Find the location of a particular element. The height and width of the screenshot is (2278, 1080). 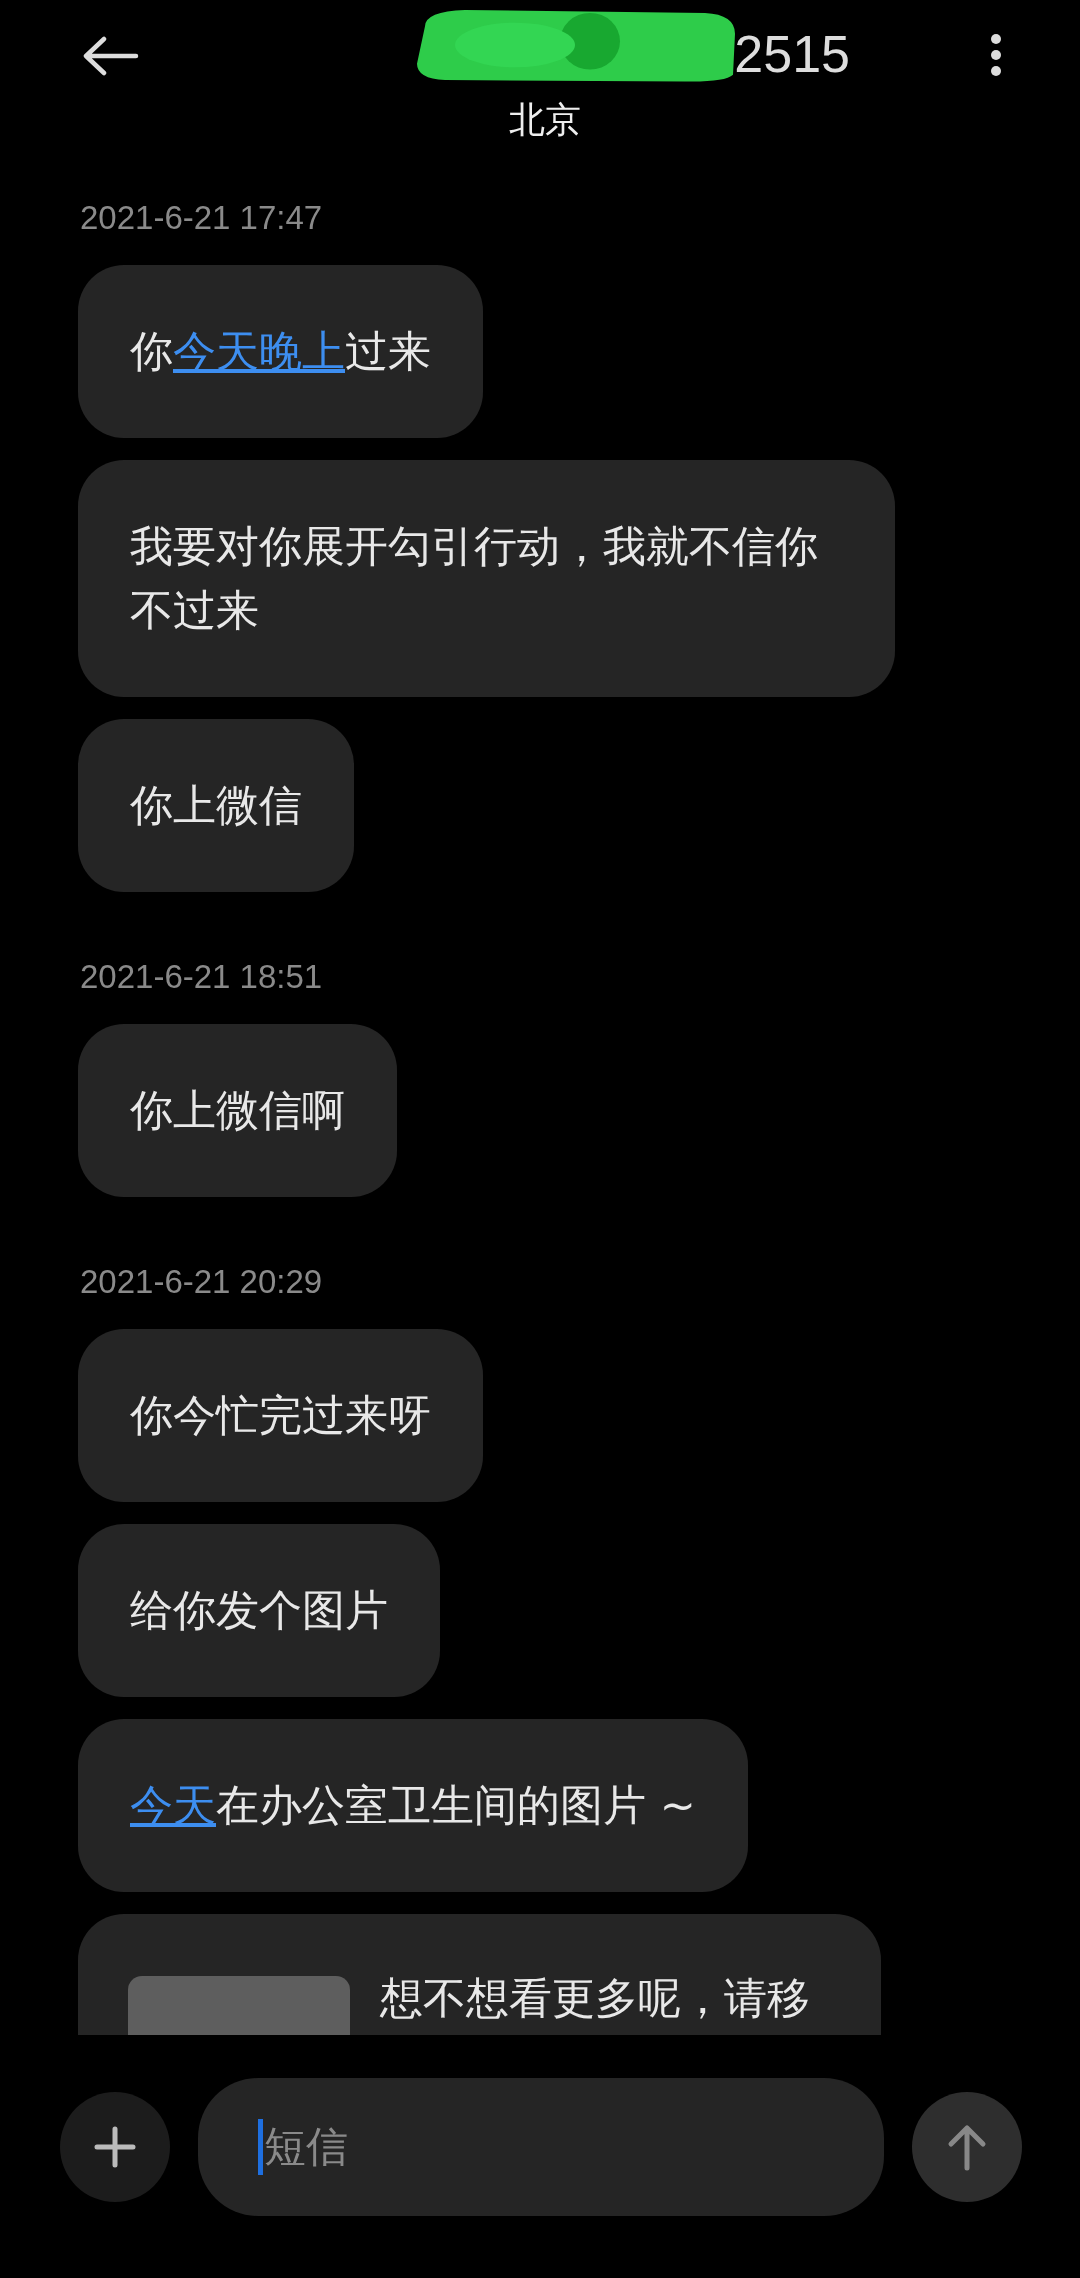

message-bubble: 你上微信啊 is located at coordinates (237, 1110).